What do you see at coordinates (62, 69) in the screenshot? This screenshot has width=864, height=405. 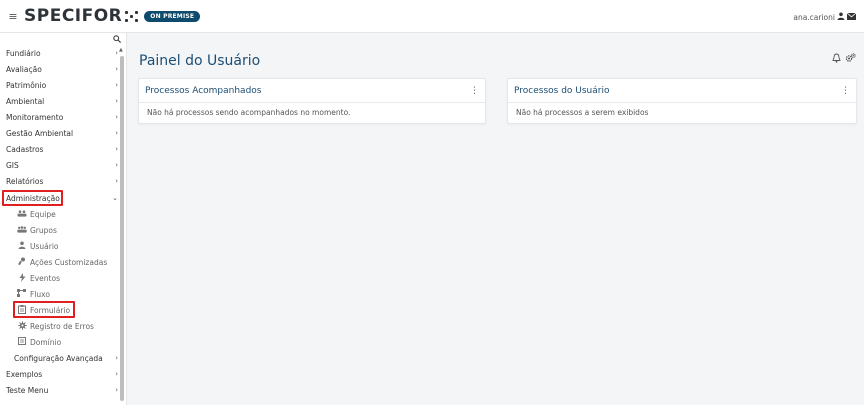 I see `sidebar-item-avaliacao: Avaliação ›` at bounding box center [62, 69].